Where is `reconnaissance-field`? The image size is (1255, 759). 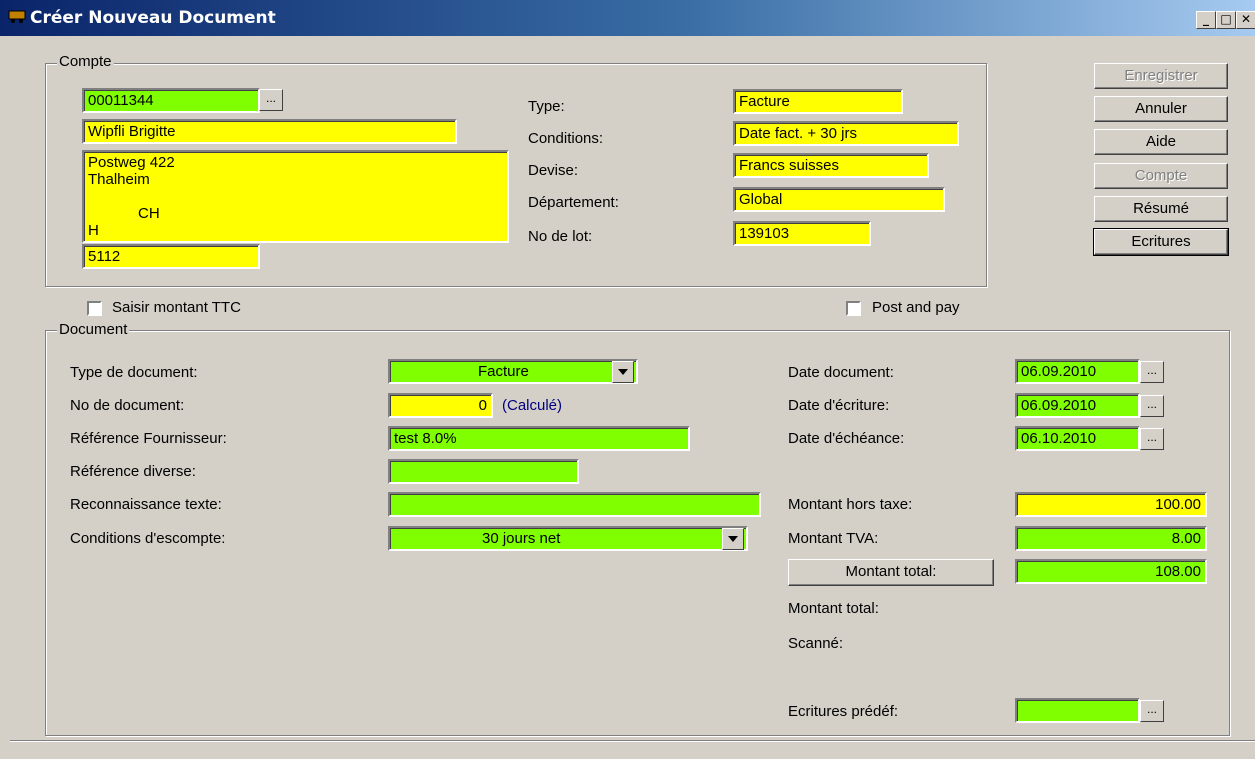
reconnaissance-field is located at coordinates (574, 504).